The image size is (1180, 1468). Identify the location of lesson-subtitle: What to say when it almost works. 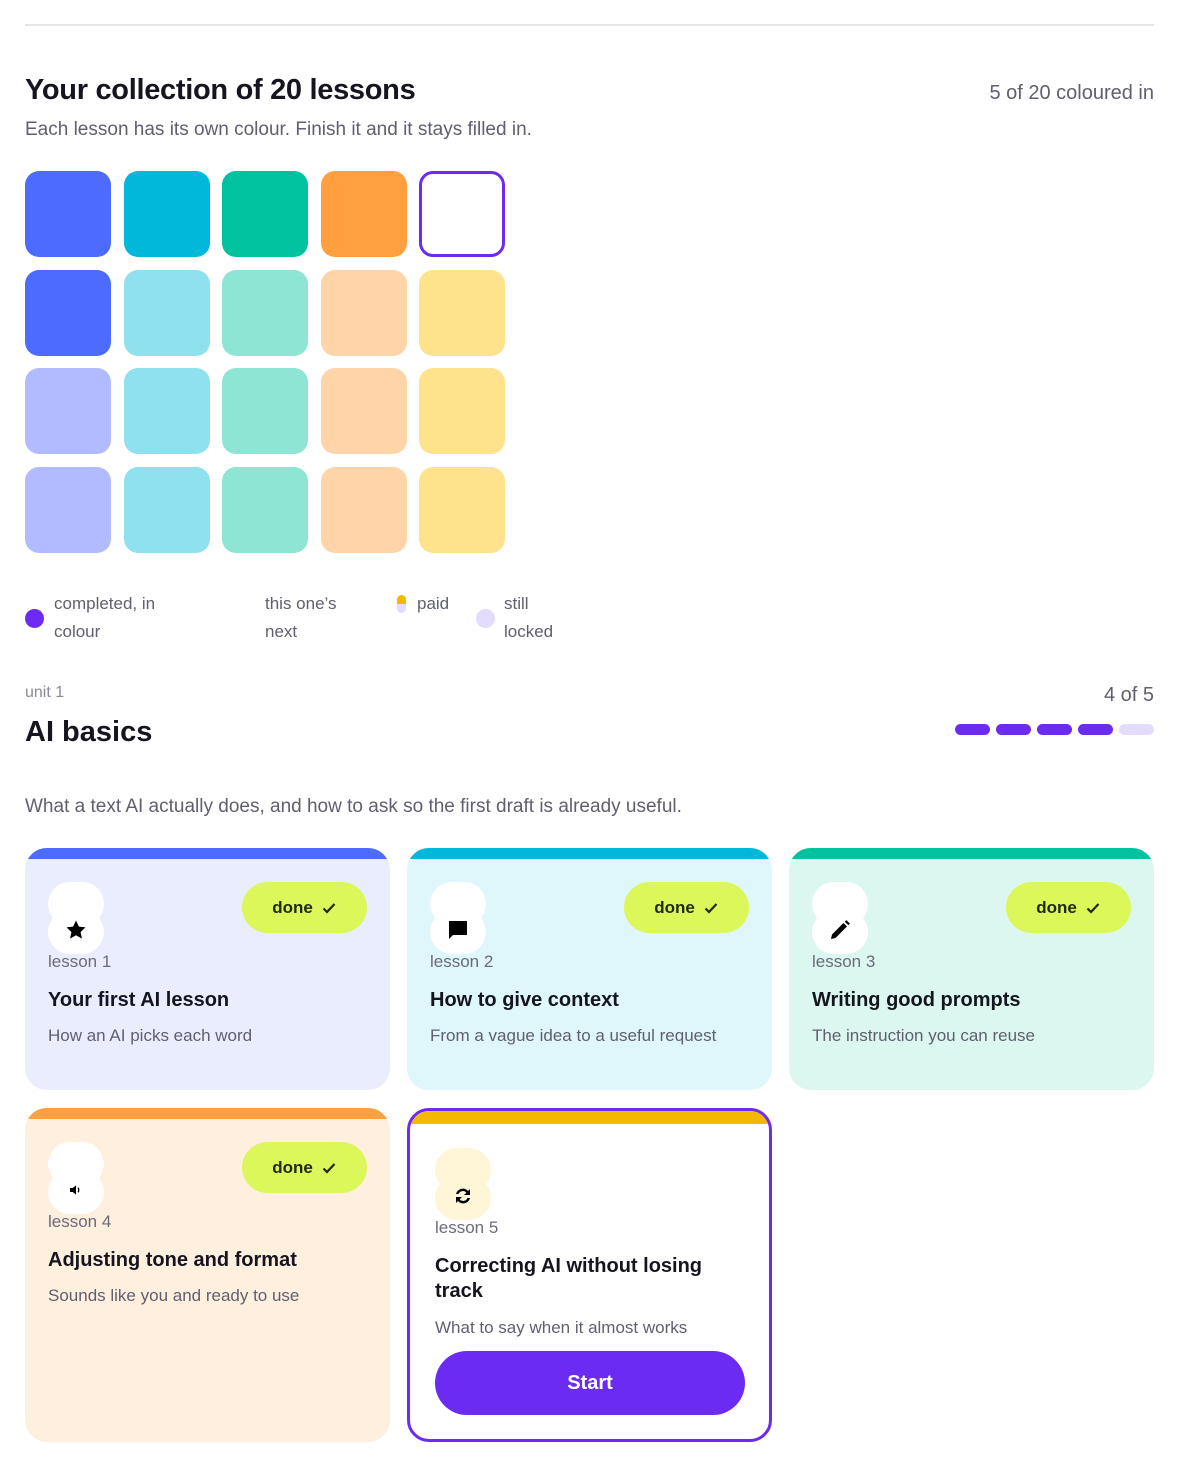
(561, 1327).